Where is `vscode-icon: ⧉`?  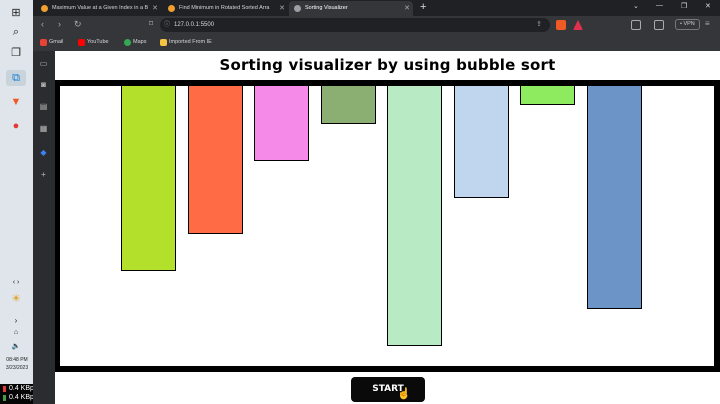 vscode-icon: ⧉ is located at coordinates (16, 78).